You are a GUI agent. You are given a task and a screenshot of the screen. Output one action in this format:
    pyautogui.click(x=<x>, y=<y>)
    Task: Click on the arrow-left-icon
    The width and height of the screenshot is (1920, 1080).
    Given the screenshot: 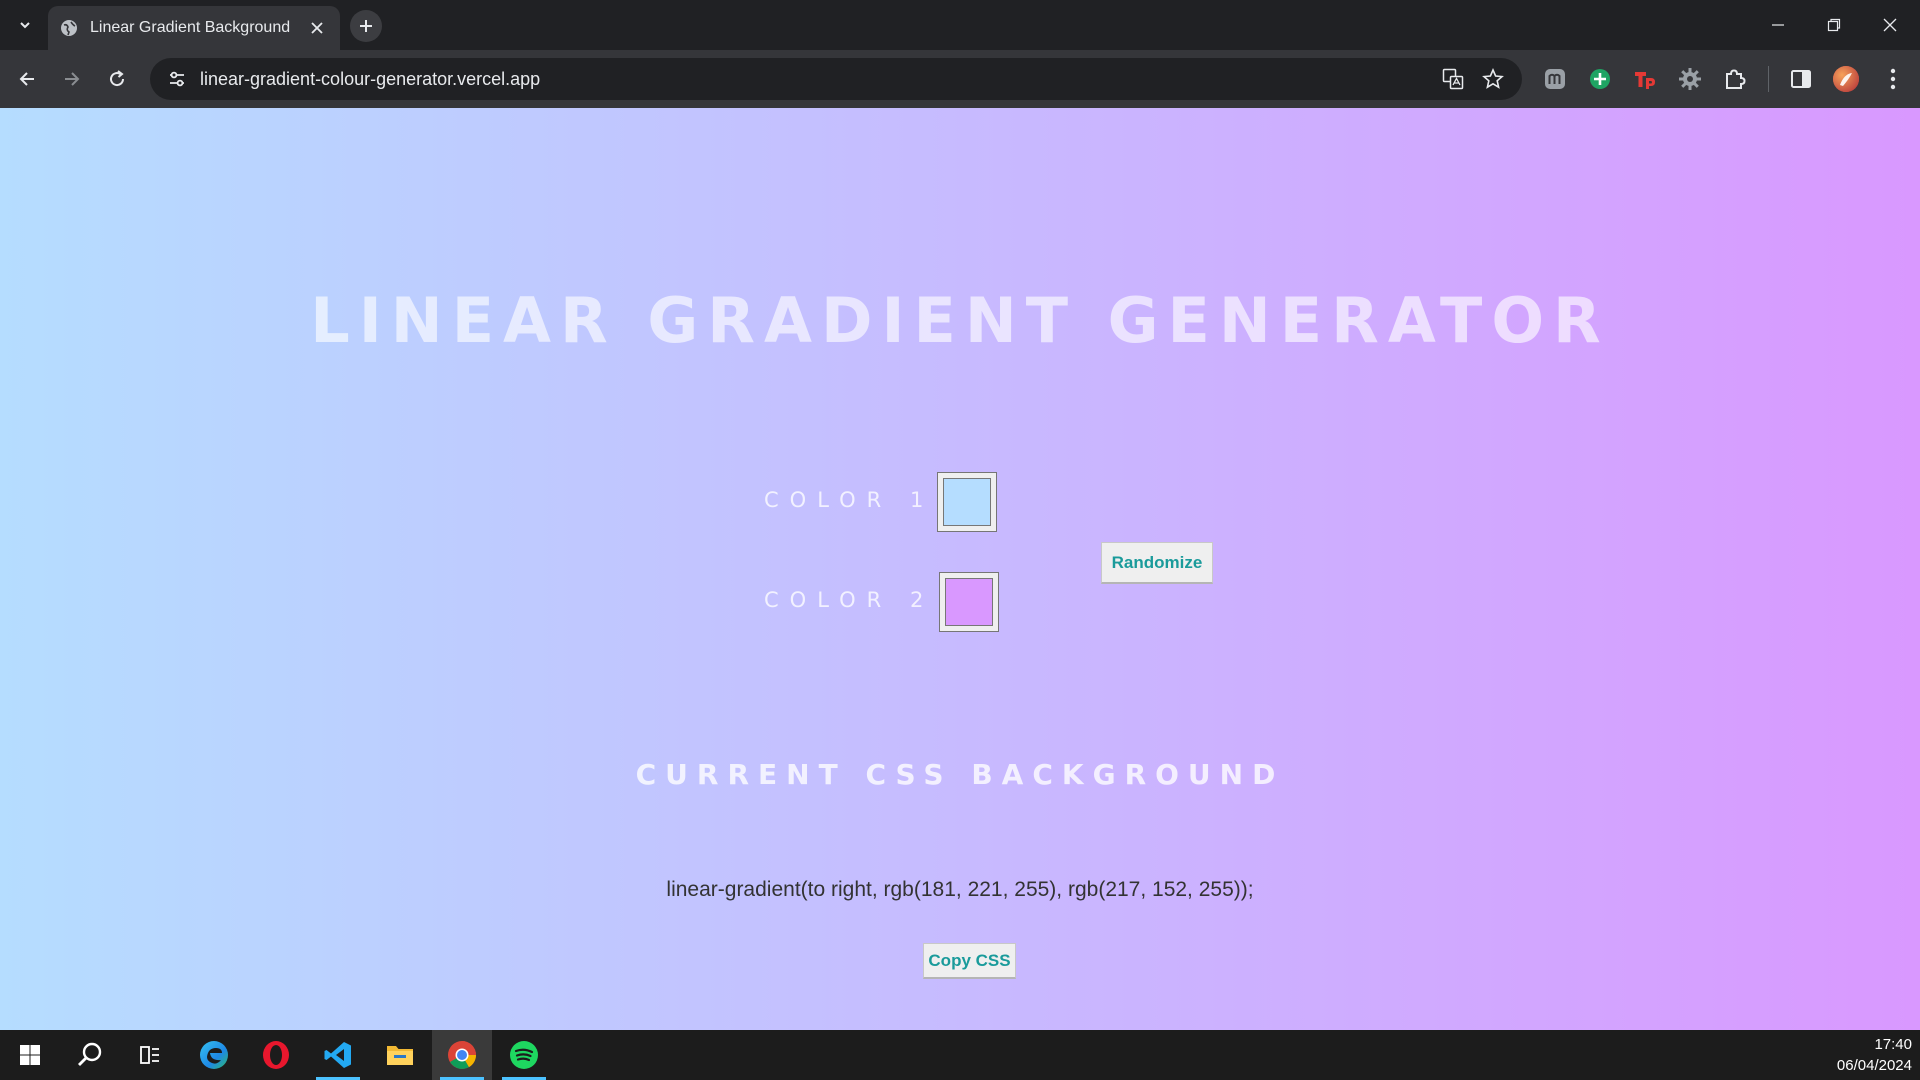 What is the action you would take?
    pyautogui.click(x=26, y=79)
    